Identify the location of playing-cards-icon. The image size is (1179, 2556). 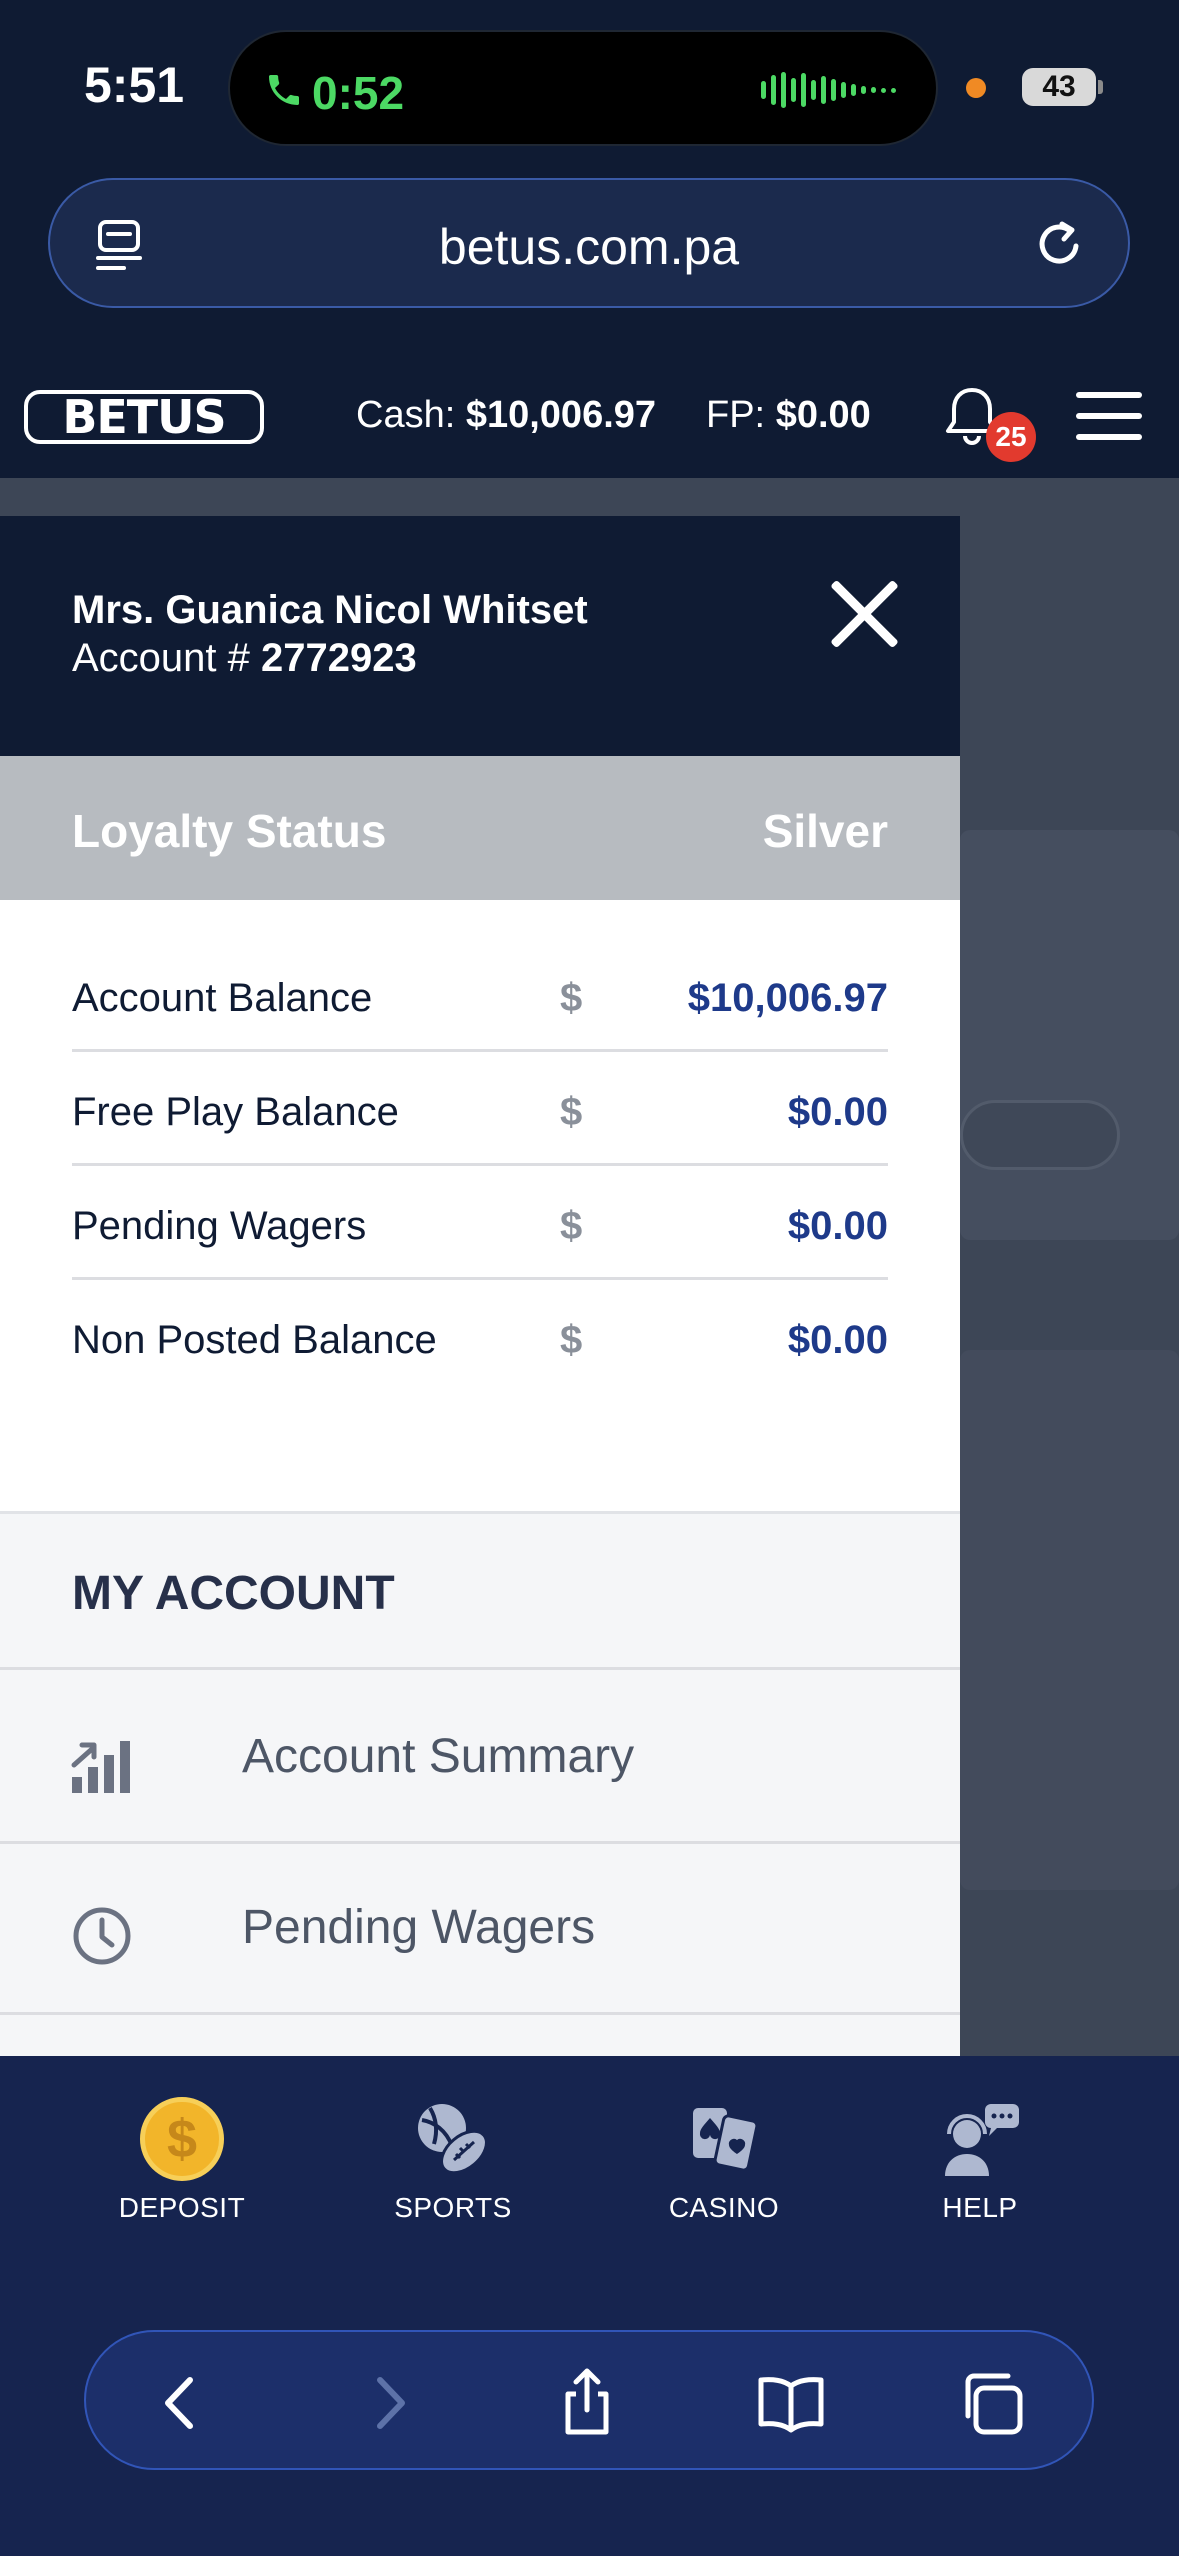
(726, 2140).